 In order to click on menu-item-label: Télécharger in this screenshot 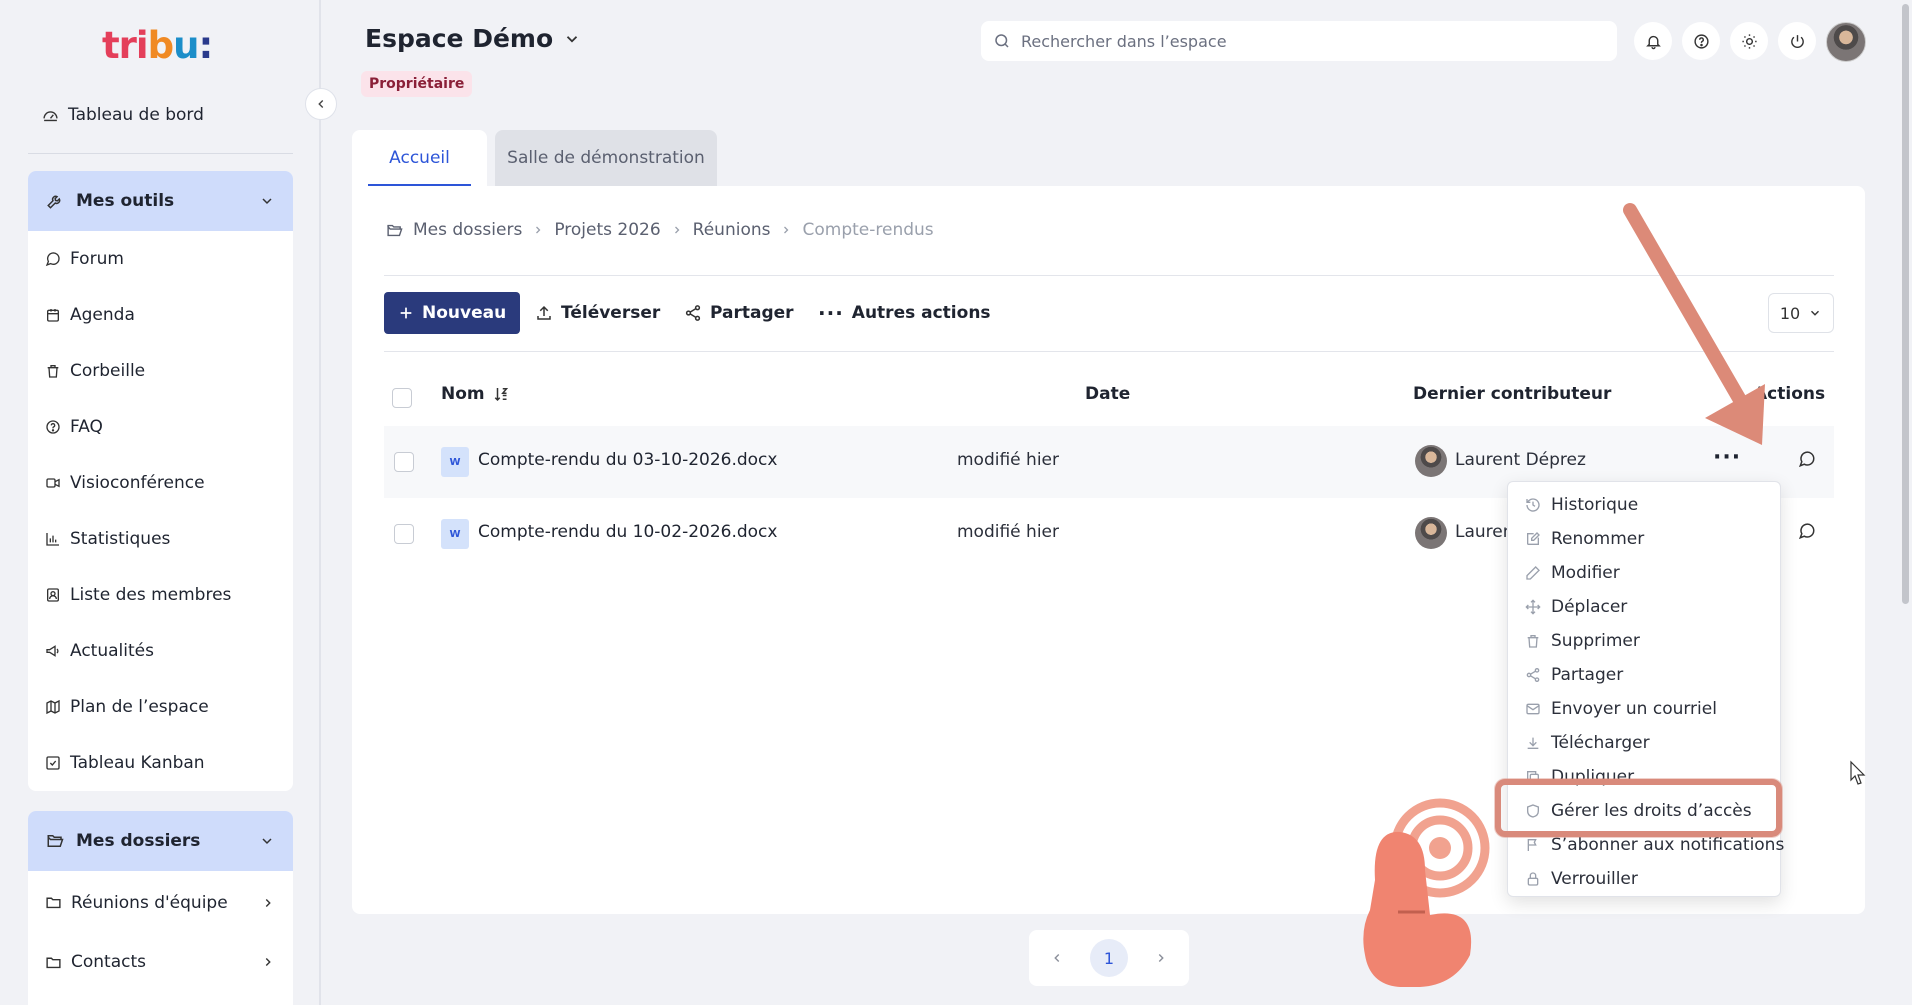, I will do `click(1600, 743)`.